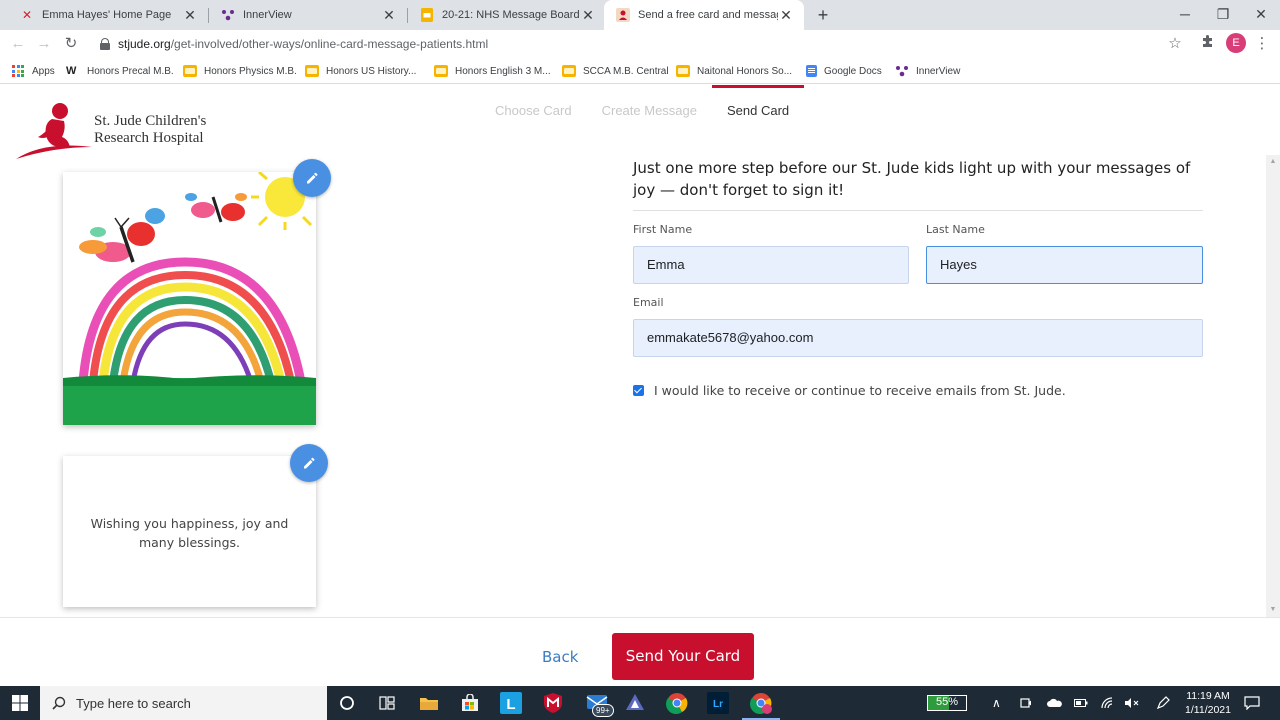 This screenshot has width=1280, height=720. I want to click on reload-icon: ↻, so click(71, 44).